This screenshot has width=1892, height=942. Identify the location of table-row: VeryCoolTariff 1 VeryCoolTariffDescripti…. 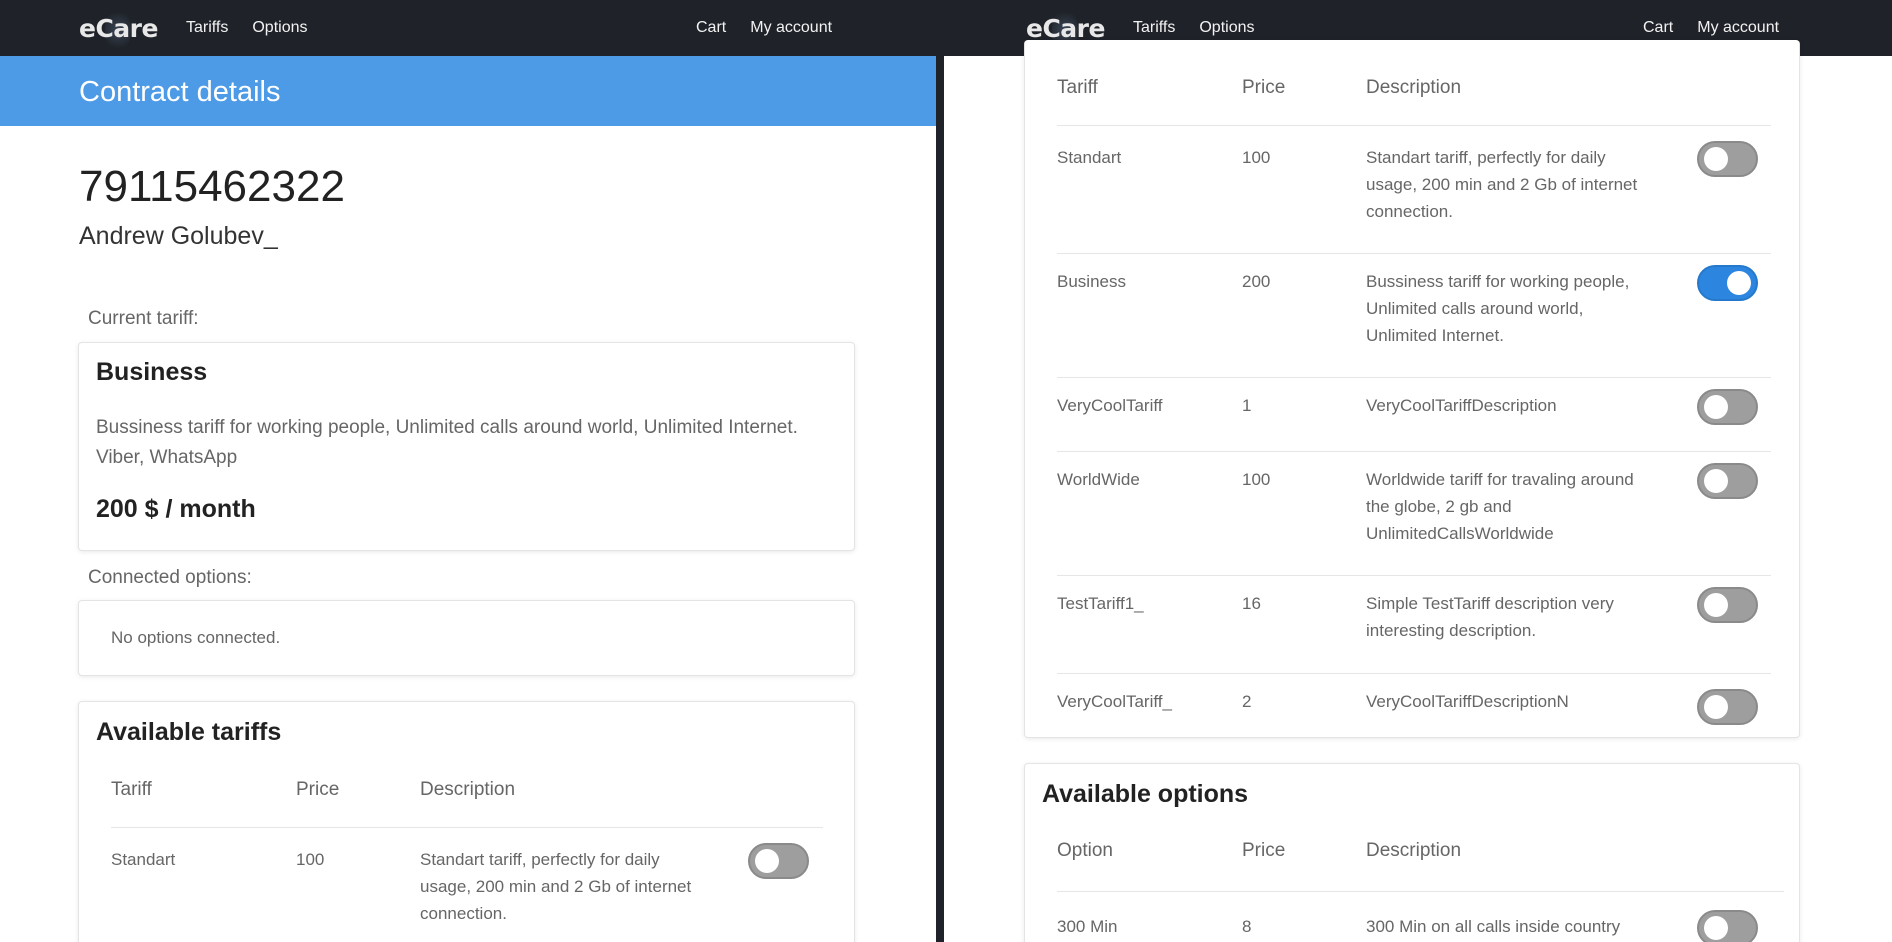
(1414, 420).